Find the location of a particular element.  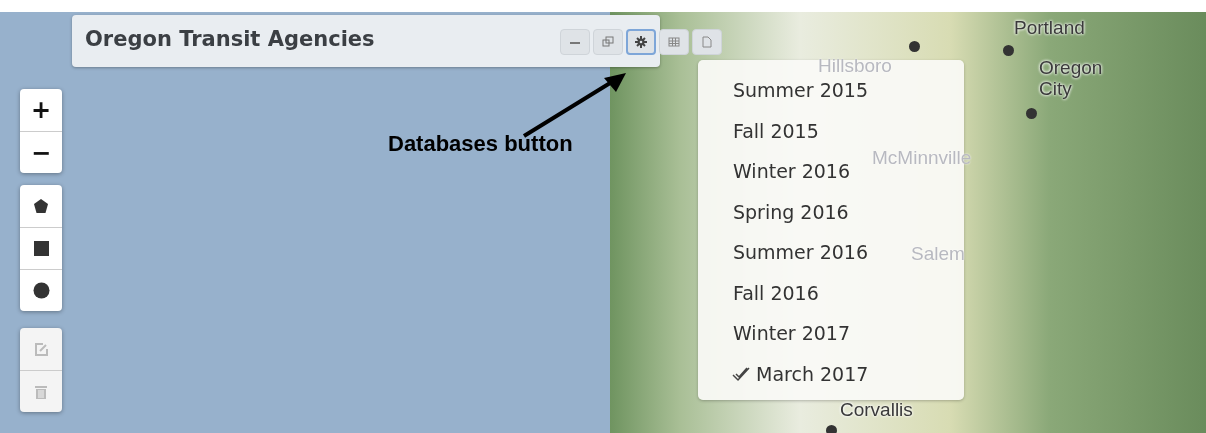

page-icon is located at coordinates (707, 42).